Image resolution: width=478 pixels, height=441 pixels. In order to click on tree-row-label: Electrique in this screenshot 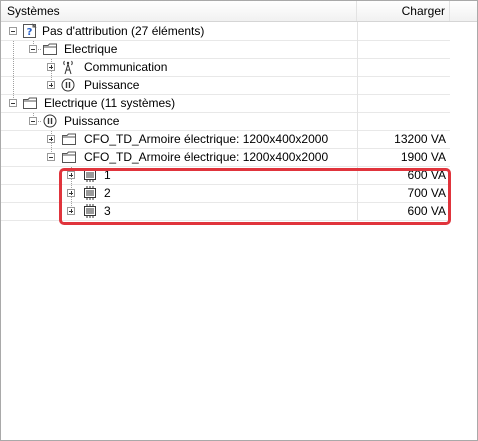, I will do `click(91, 49)`.